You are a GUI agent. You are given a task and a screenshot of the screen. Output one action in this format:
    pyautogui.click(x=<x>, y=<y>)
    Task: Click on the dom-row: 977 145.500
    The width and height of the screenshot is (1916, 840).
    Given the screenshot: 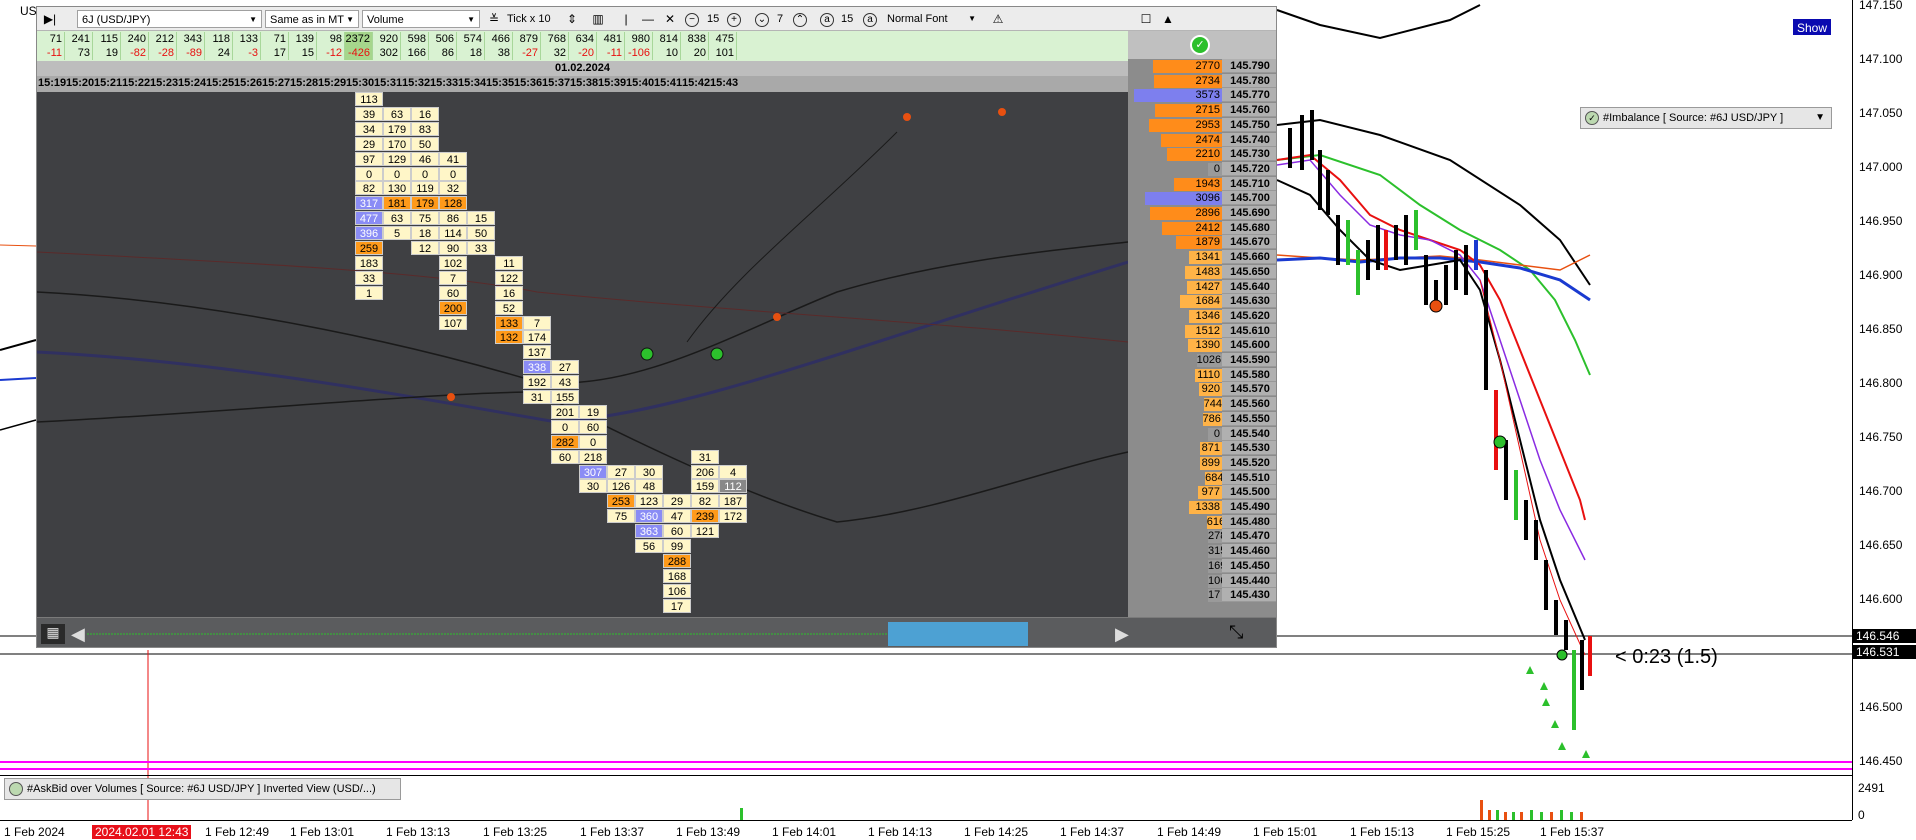 What is the action you would take?
    pyautogui.click(x=1202, y=492)
    